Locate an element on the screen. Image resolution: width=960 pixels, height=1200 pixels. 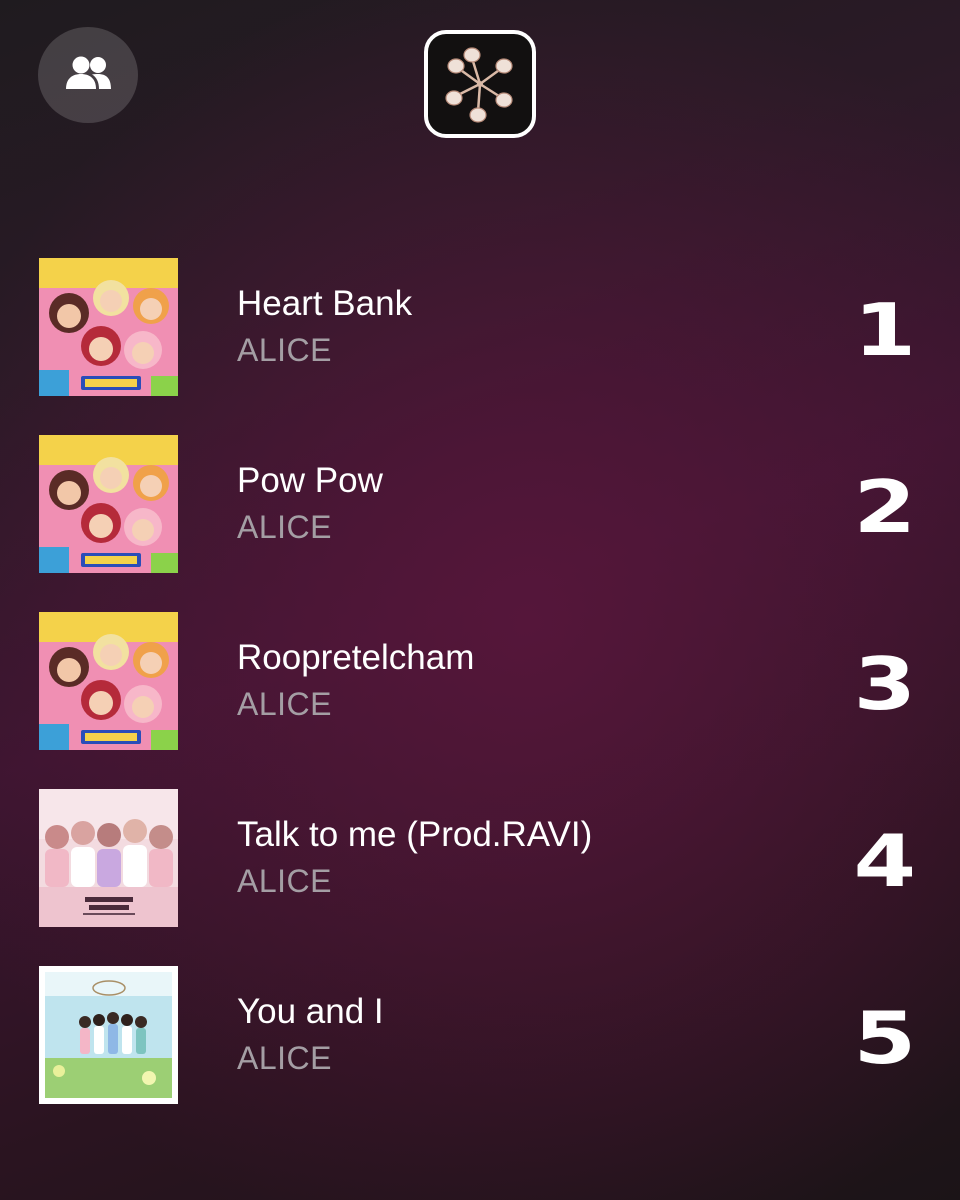
track-rank: 5 is located at coordinates (884, 1038).